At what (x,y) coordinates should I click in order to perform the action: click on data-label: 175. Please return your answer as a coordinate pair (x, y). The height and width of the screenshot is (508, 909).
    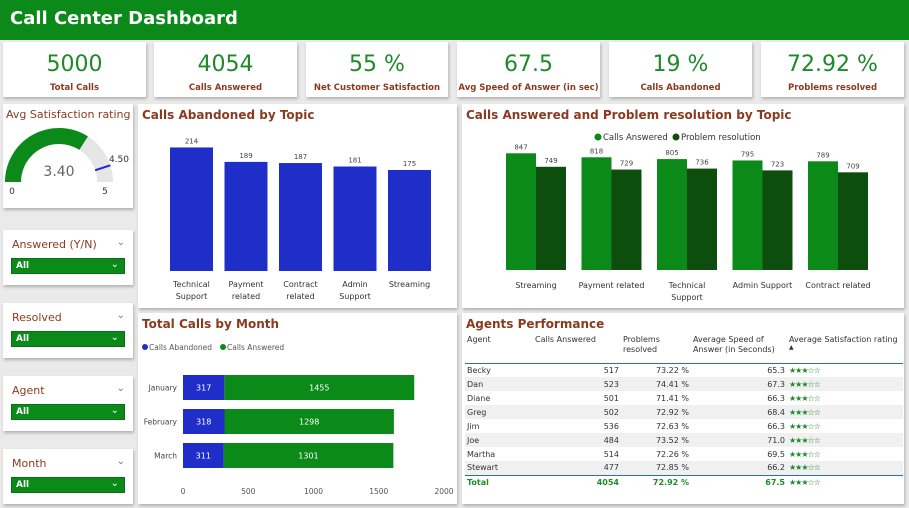
    Looking at the image, I should click on (409, 164).